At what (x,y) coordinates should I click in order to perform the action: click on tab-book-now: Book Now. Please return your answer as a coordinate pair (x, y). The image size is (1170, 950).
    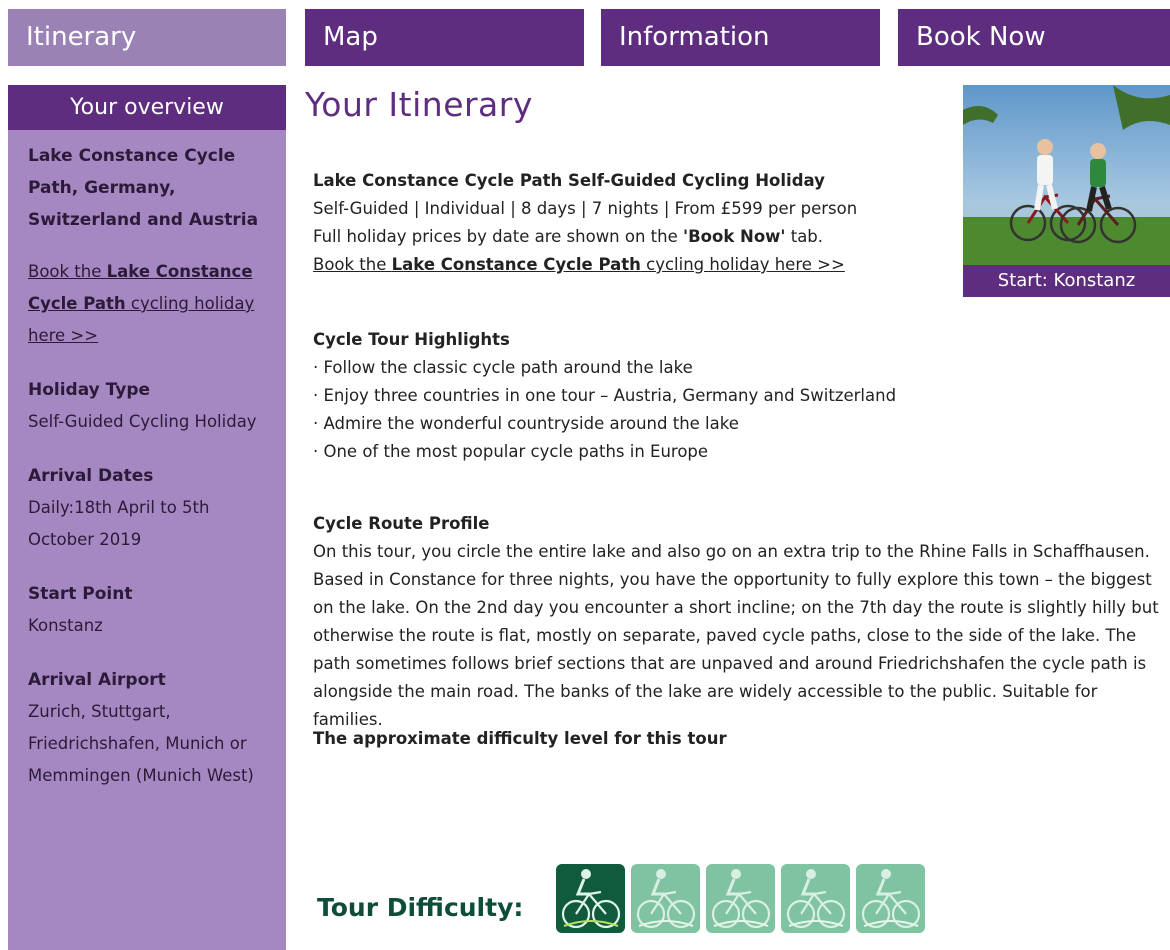
    Looking at the image, I should click on (1034, 37).